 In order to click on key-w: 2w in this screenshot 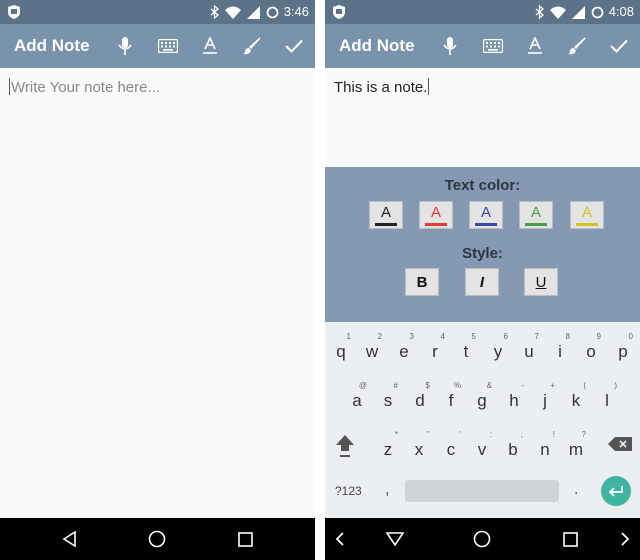, I will do `click(372, 345)`.